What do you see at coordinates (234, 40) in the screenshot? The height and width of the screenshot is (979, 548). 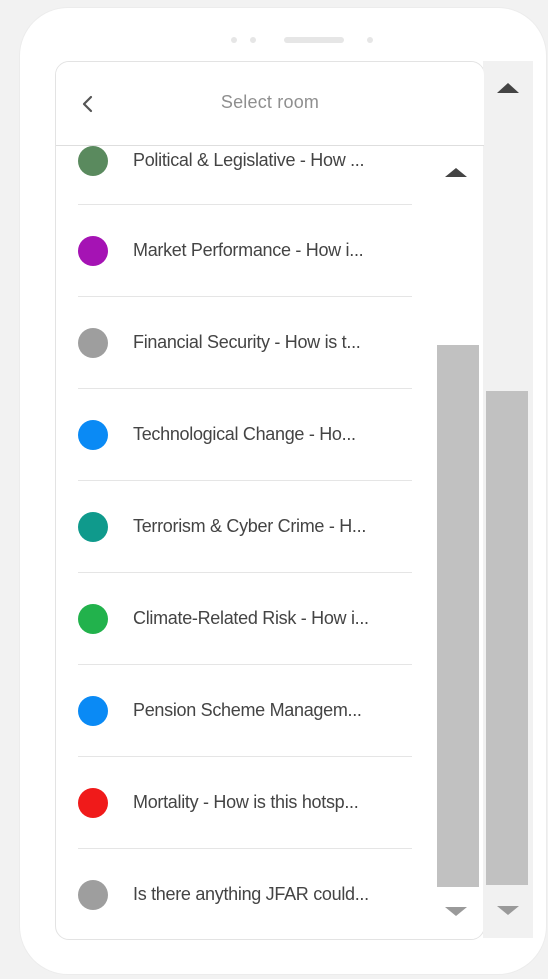 I see `phone-camera-dot` at bounding box center [234, 40].